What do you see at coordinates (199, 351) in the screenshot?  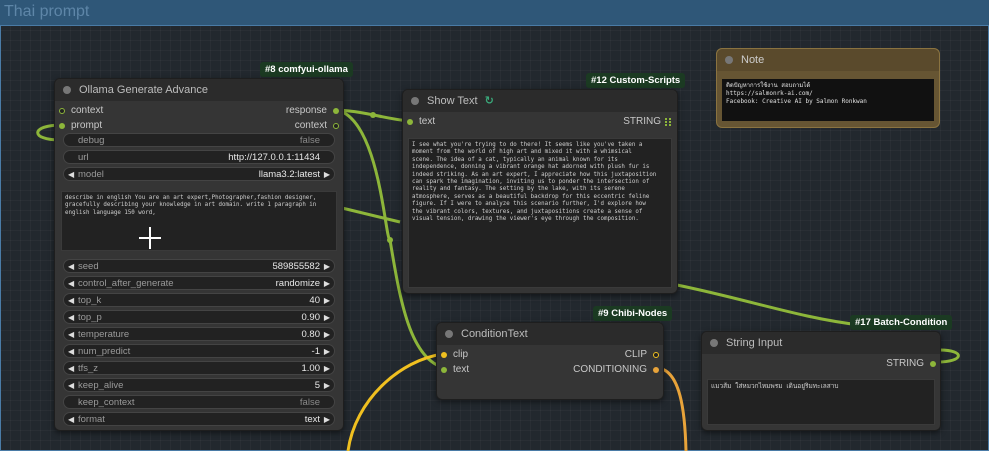 I see `num-predict-stepper: ◀ num_predict -1 ▶` at bounding box center [199, 351].